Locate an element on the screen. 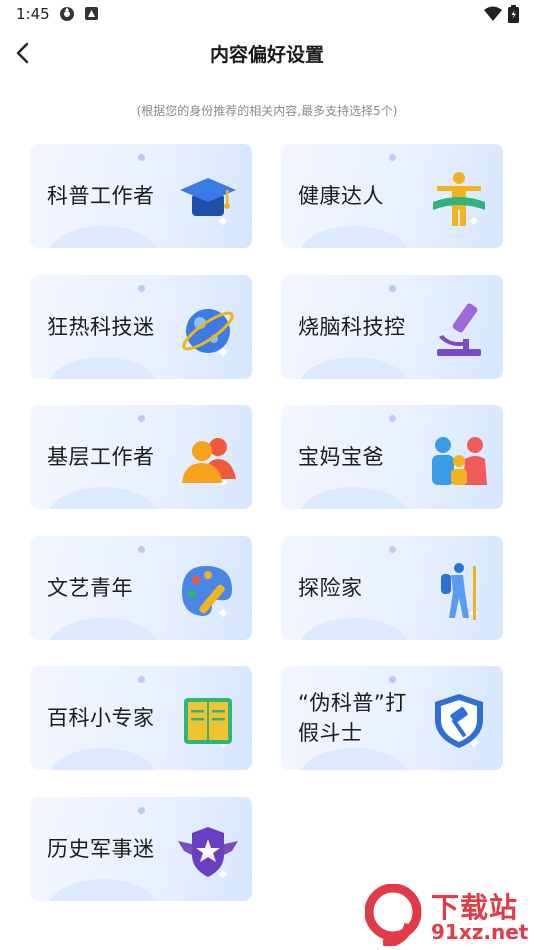 This screenshot has width=534, height=950. watermark-url: 91xz.net is located at coordinates (480, 932).